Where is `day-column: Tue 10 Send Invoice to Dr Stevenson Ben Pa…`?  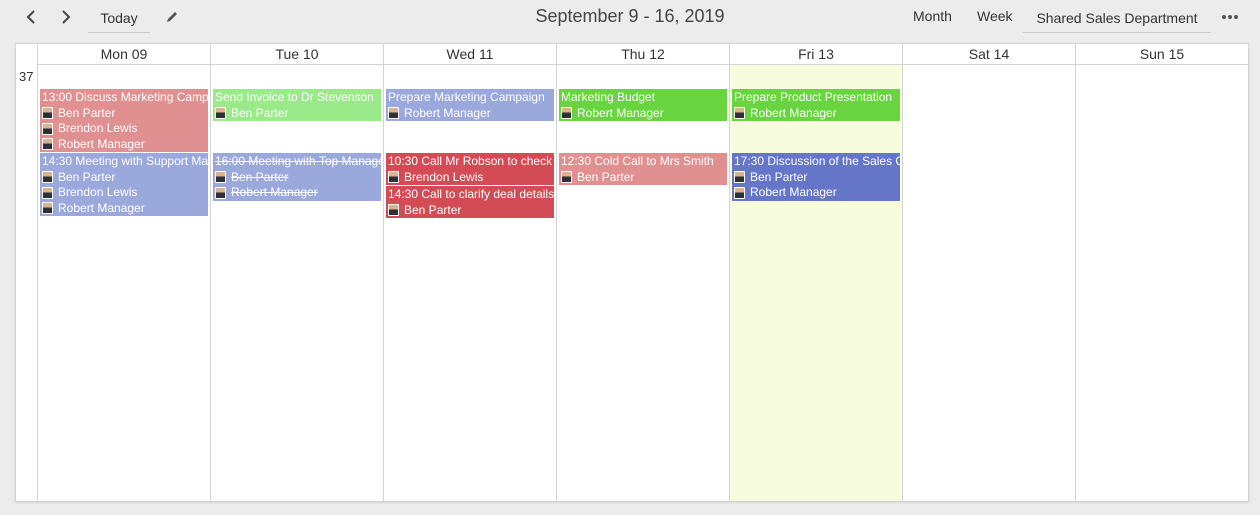
day-column: Tue 10 Send Invoice to Dr Stevenson Ben Pa… is located at coordinates (297, 272).